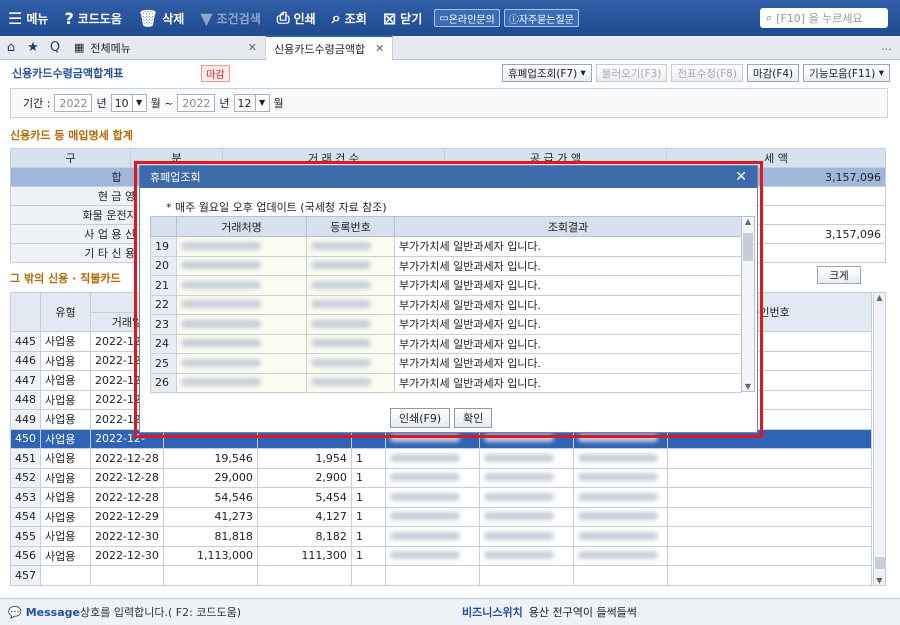 The image size is (900, 625). I want to click on from-year-input: 2022, so click(73, 103).